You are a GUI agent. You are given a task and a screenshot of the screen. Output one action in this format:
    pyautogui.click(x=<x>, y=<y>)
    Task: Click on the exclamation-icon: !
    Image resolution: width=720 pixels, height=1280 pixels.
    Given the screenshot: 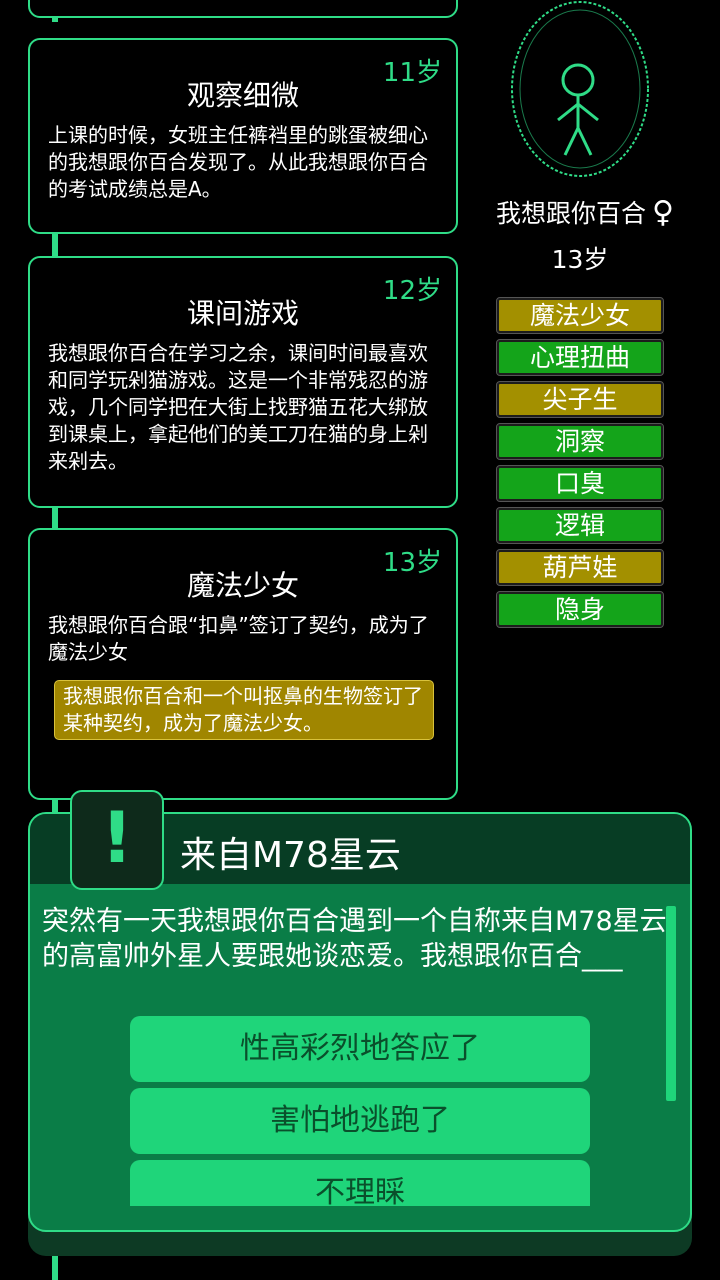 What is the action you would take?
    pyautogui.click(x=117, y=838)
    